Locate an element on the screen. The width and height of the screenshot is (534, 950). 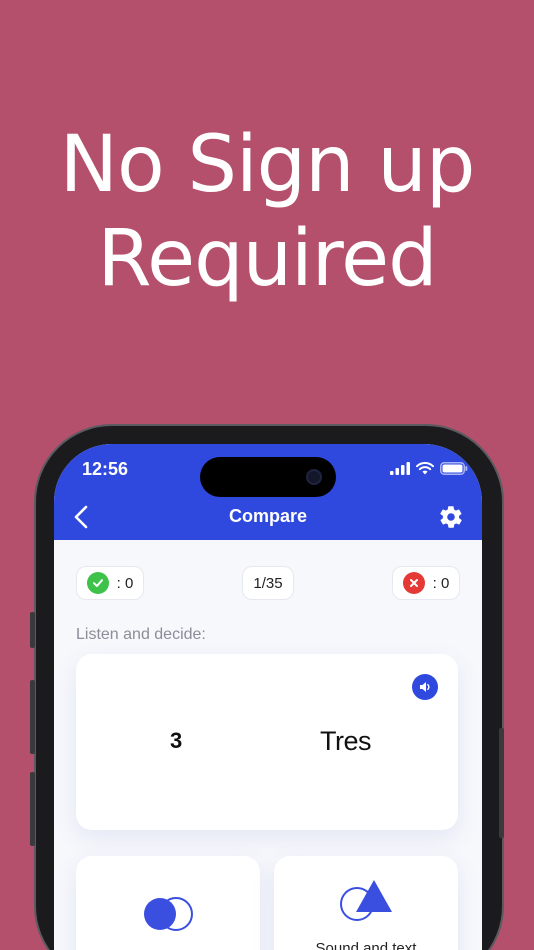
correct-count: : 0 is located at coordinates (125, 583).